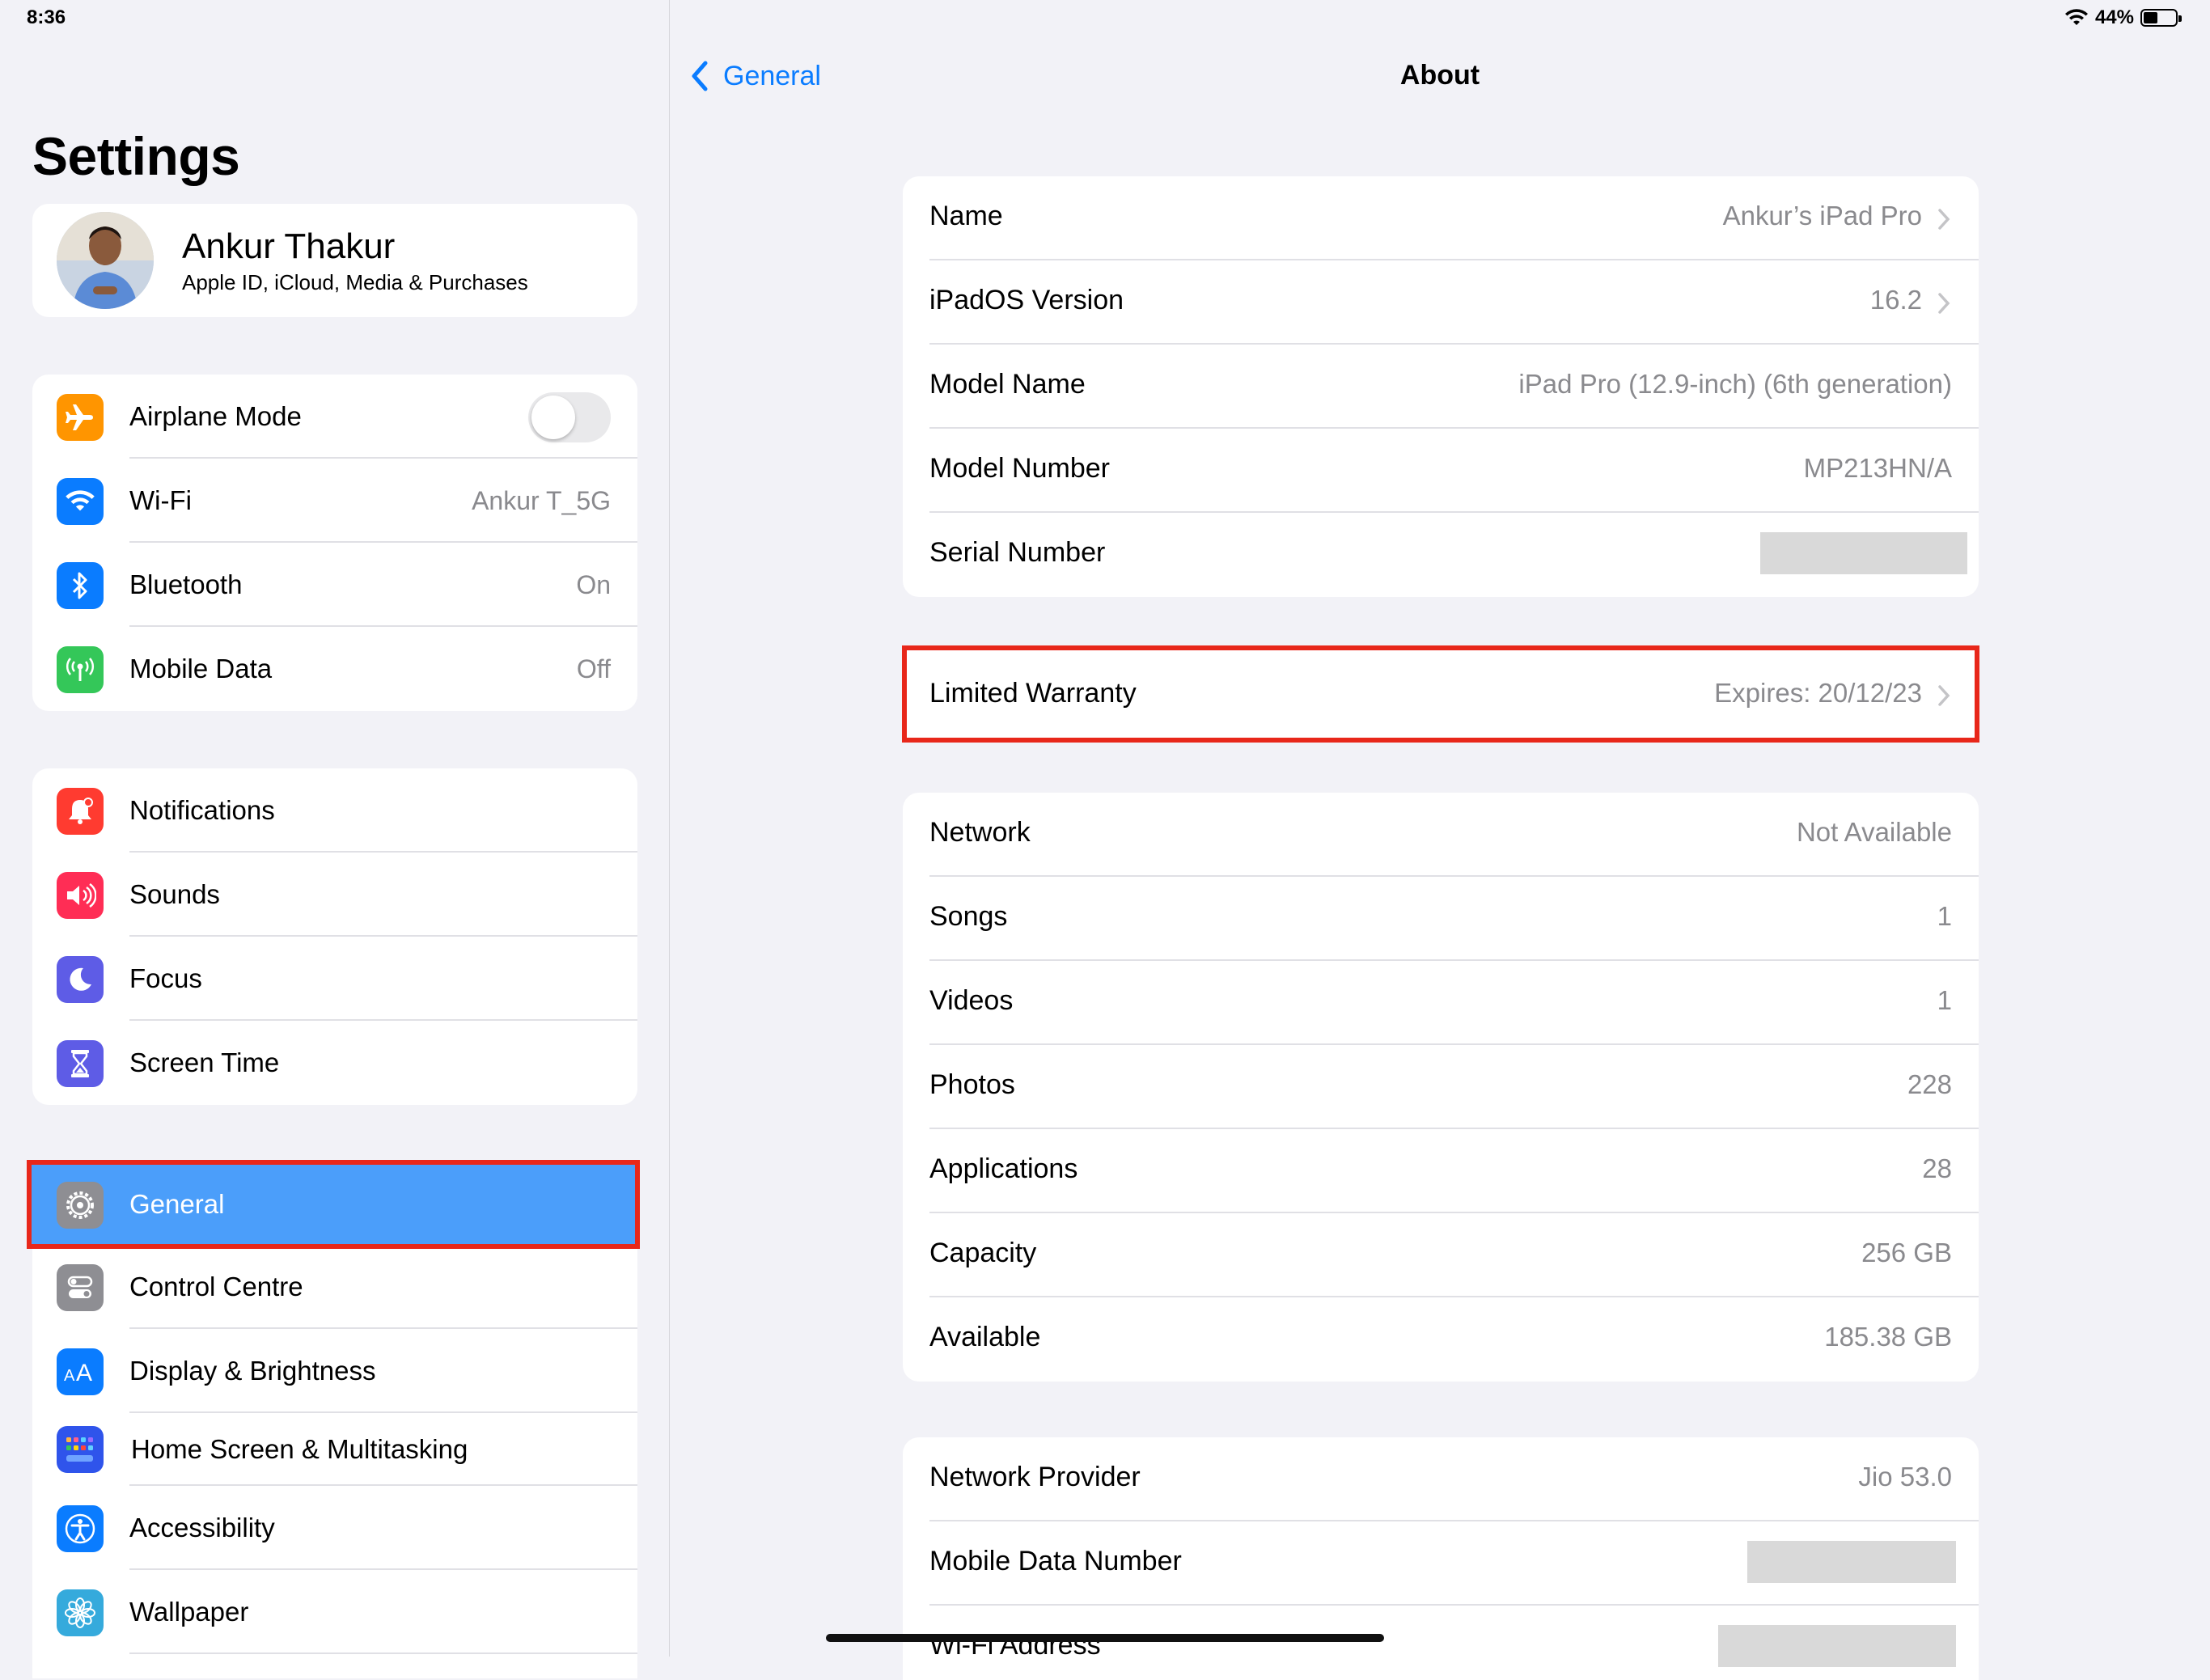 The image size is (2210, 1680). I want to click on back-button: General, so click(754, 76).